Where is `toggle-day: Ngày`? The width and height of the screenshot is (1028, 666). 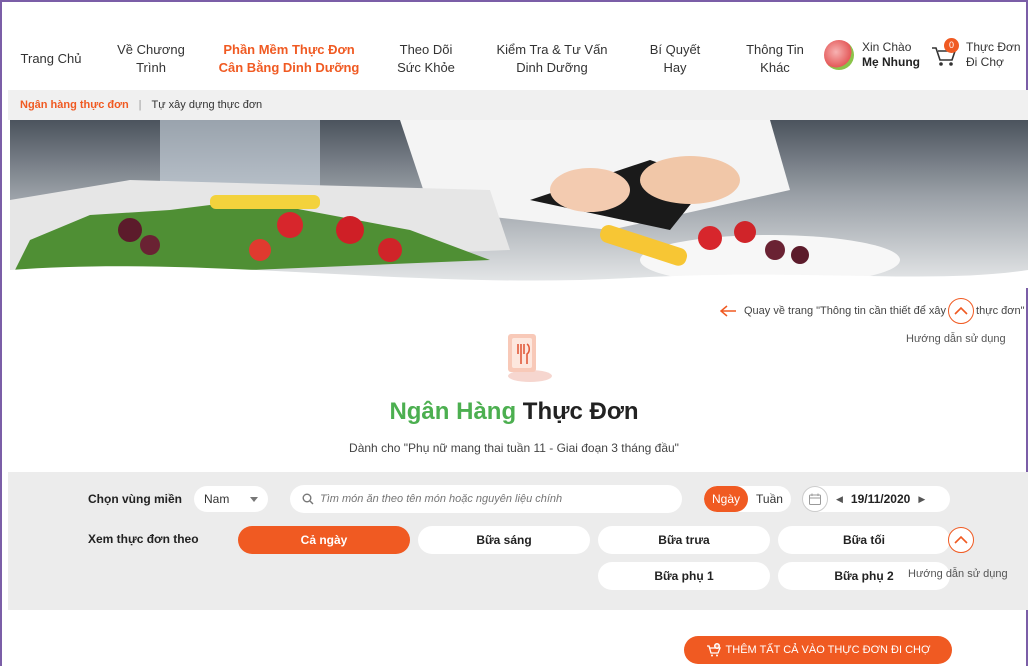
toggle-day: Ngày is located at coordinates (726, 499).